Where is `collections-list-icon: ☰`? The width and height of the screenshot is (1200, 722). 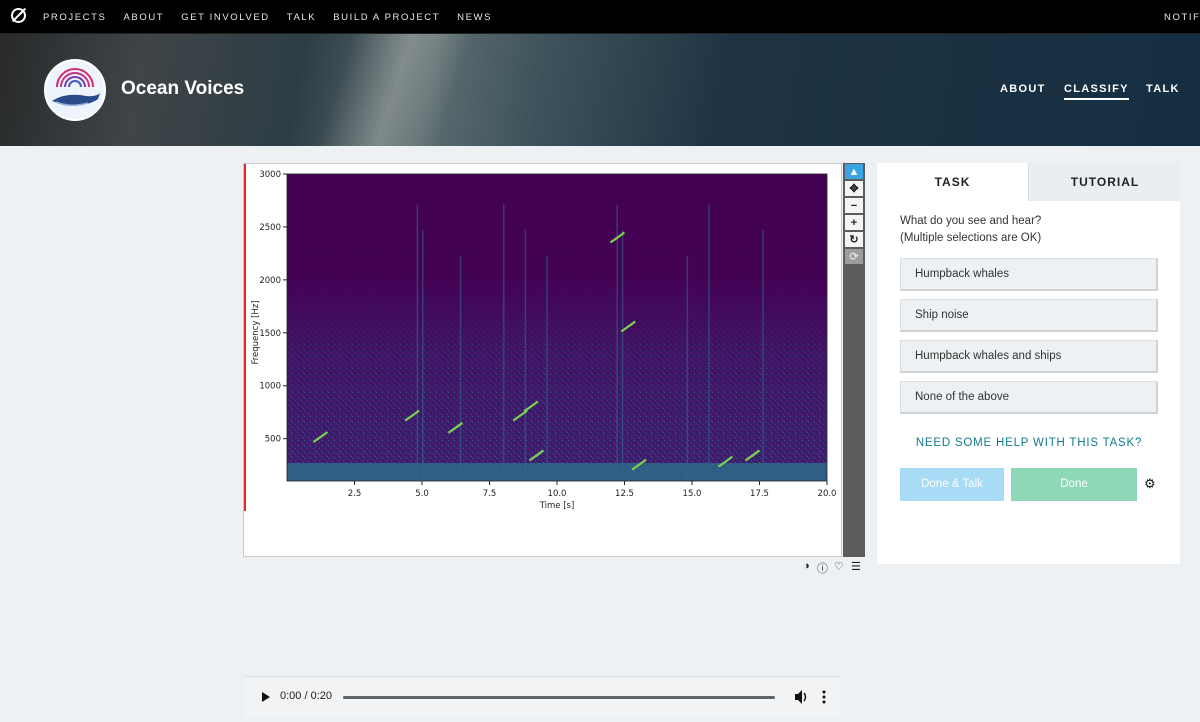 collections-list-icon: ☰ is located at coordinates (856, 566).